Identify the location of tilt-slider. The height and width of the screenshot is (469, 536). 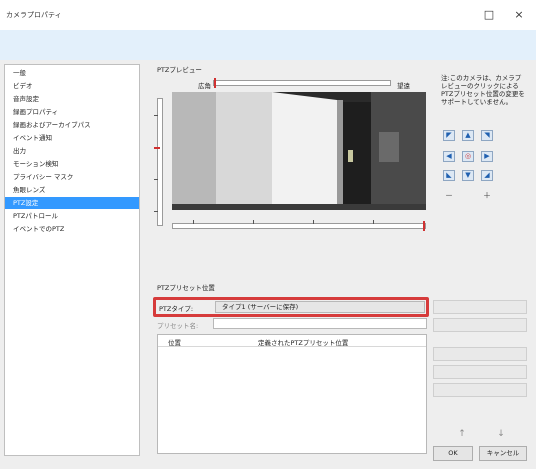
(158, 162).